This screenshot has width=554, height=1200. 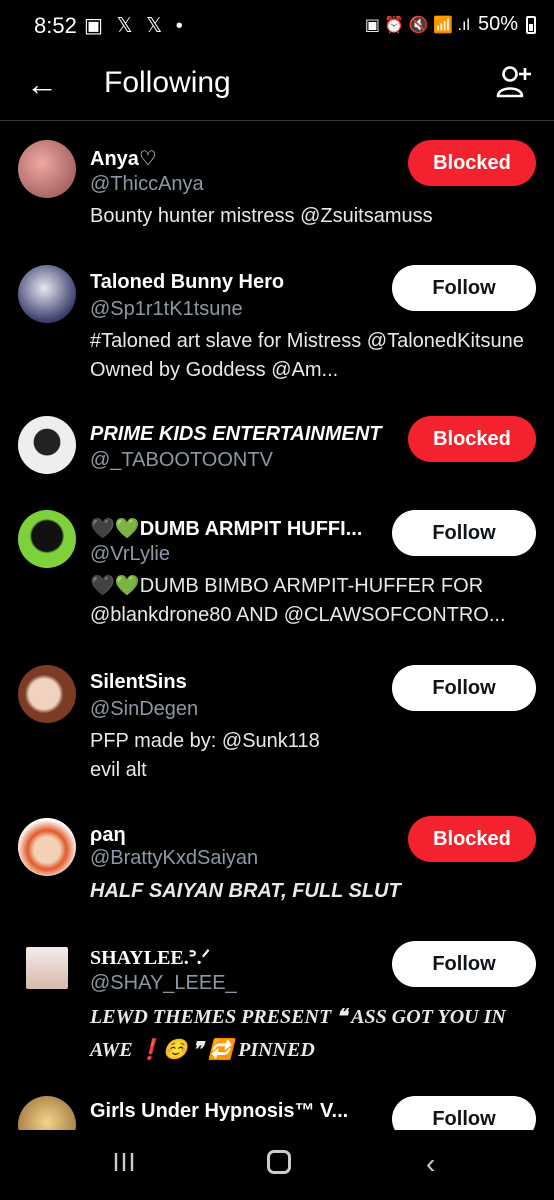 I want to click on page-title: Following, so click(x=167, y=82).